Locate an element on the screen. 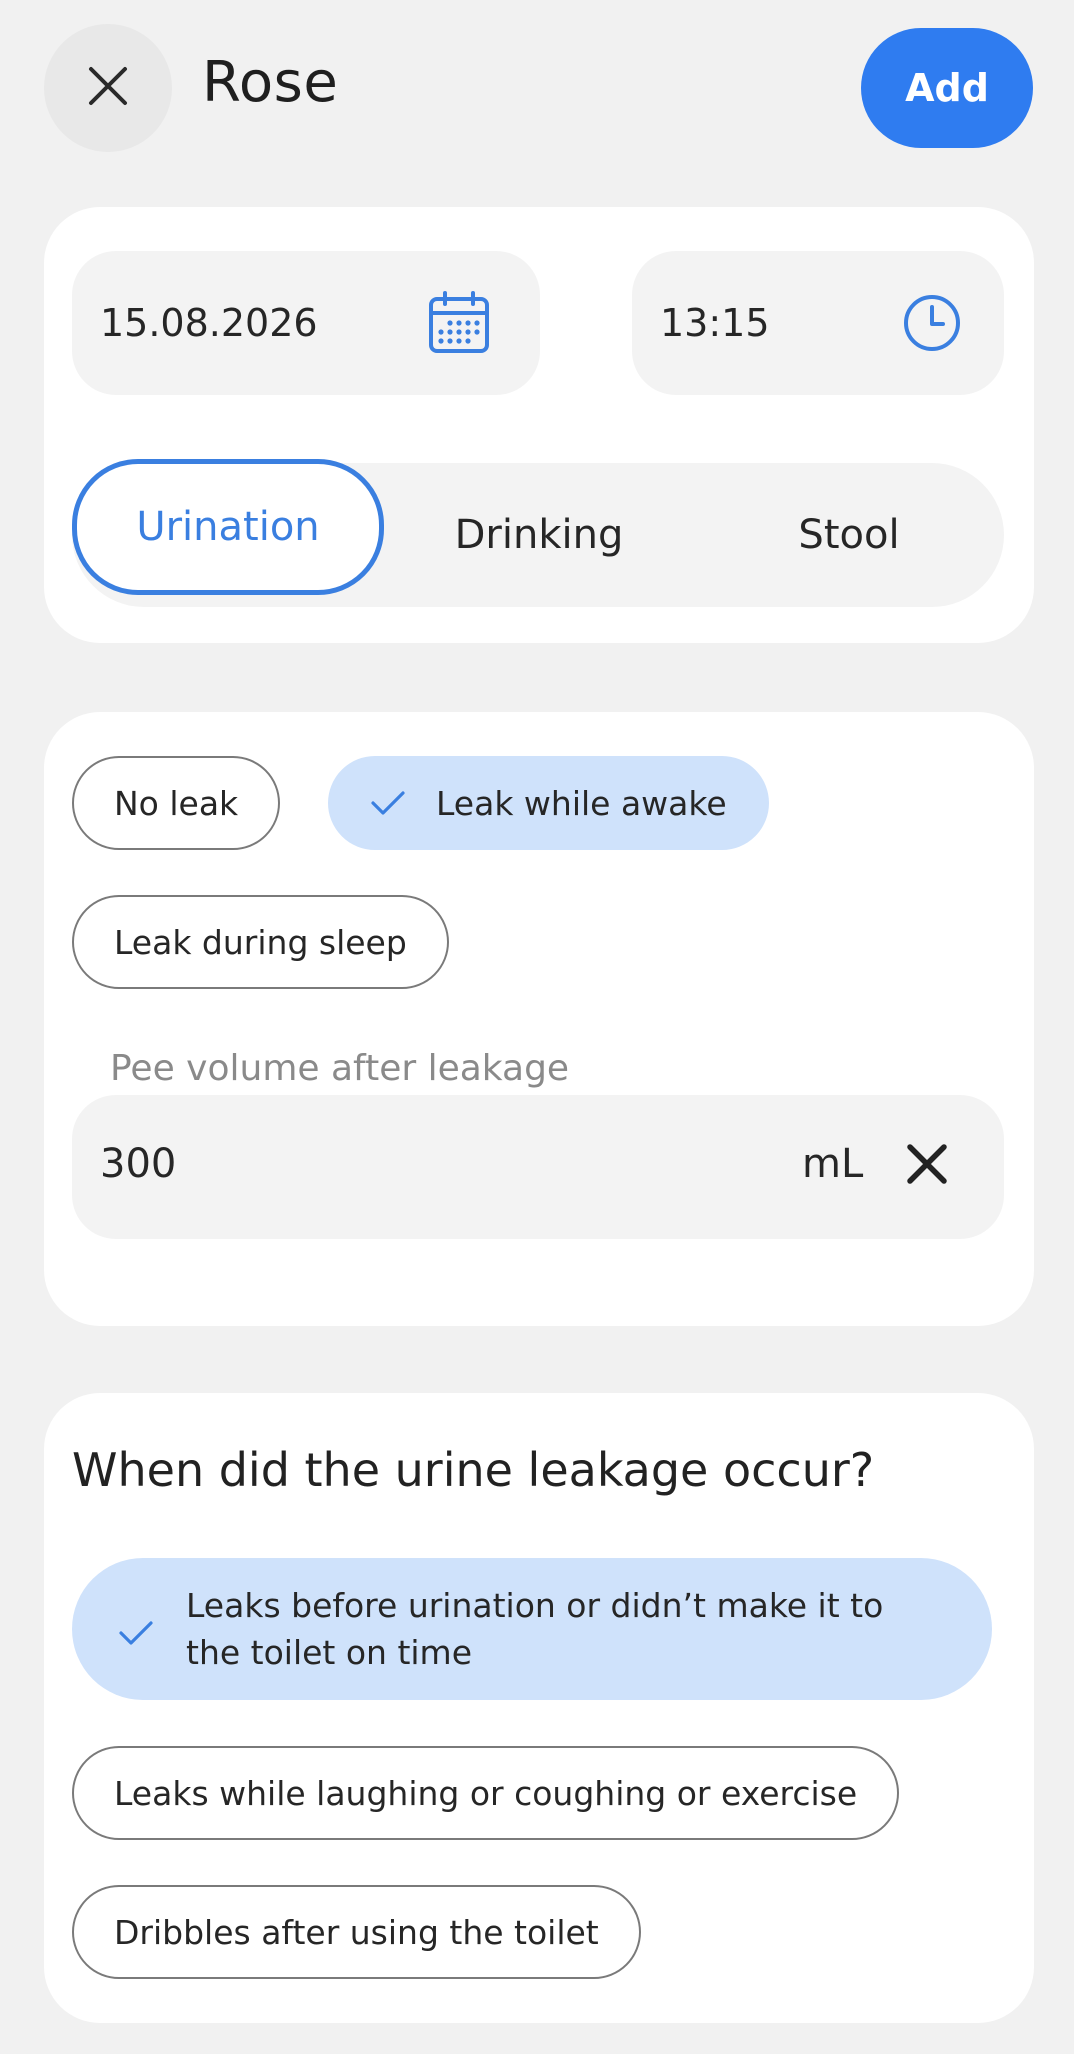  volume-unit: mL is located at coordinates (833, 1164).